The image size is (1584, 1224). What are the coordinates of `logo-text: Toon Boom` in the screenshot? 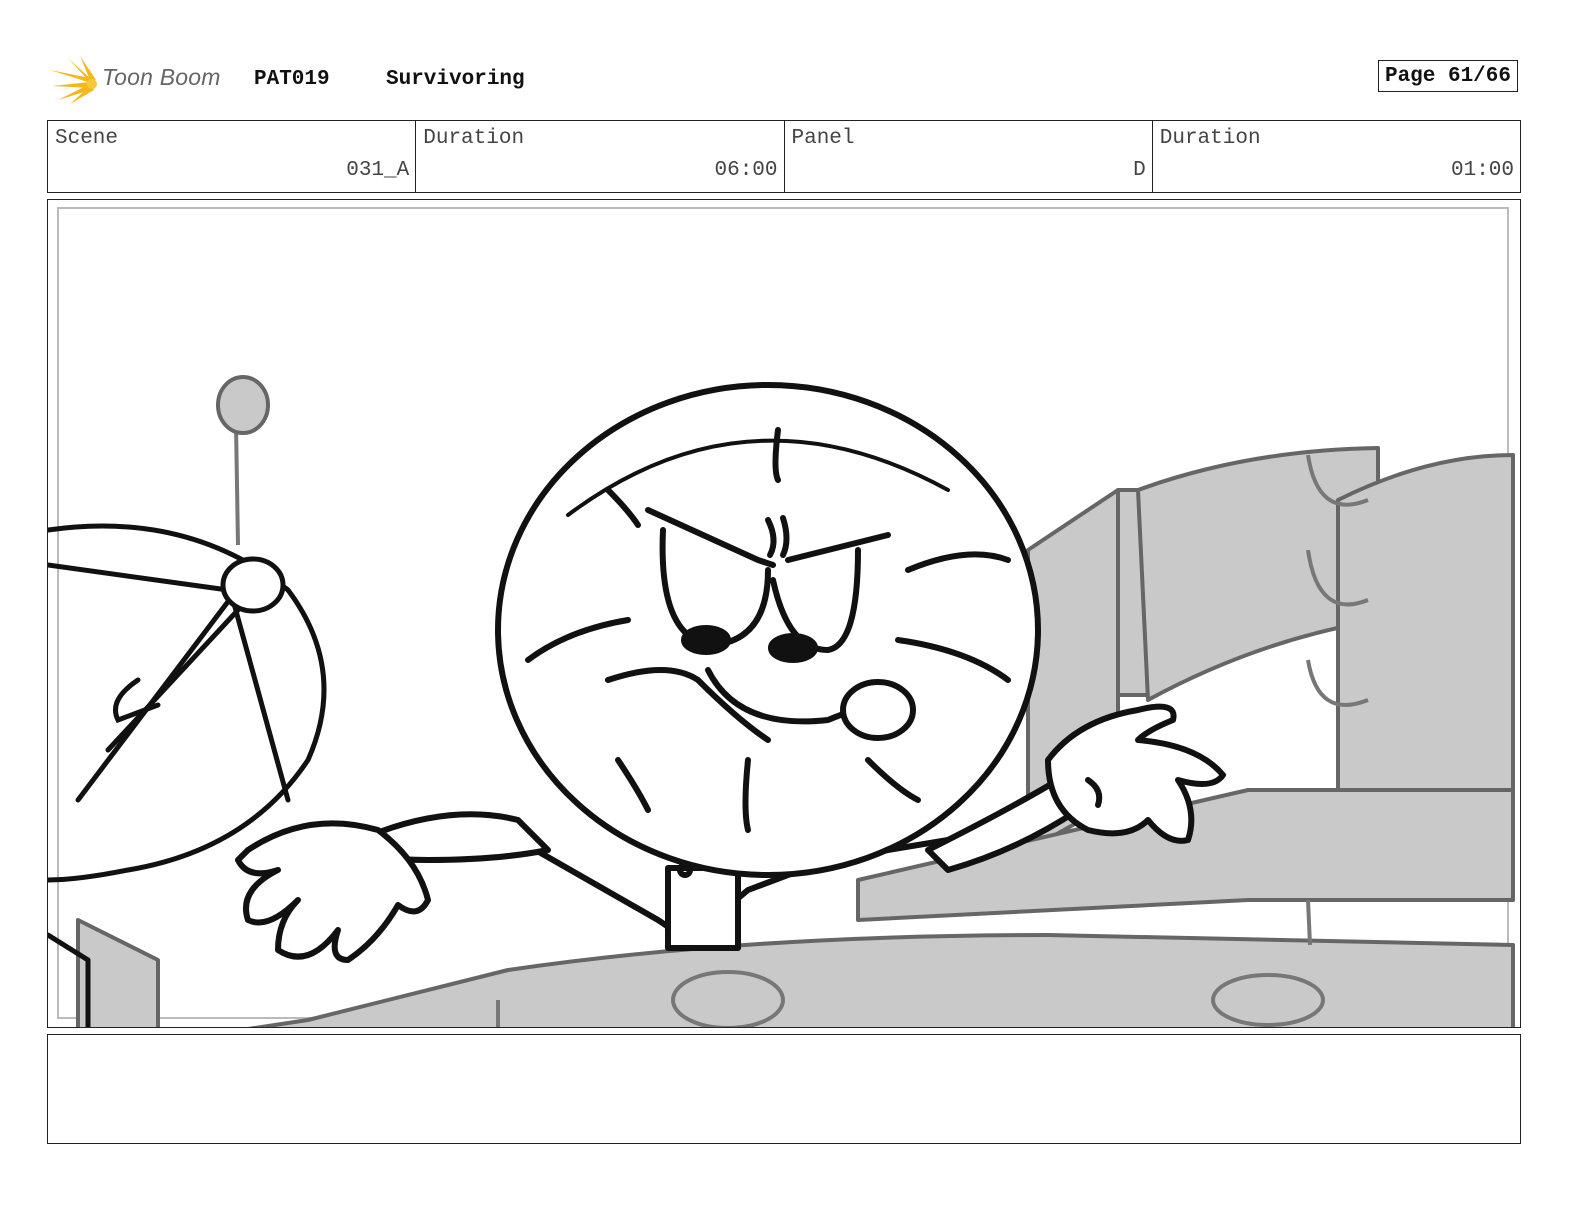 It's located at (161, 77).